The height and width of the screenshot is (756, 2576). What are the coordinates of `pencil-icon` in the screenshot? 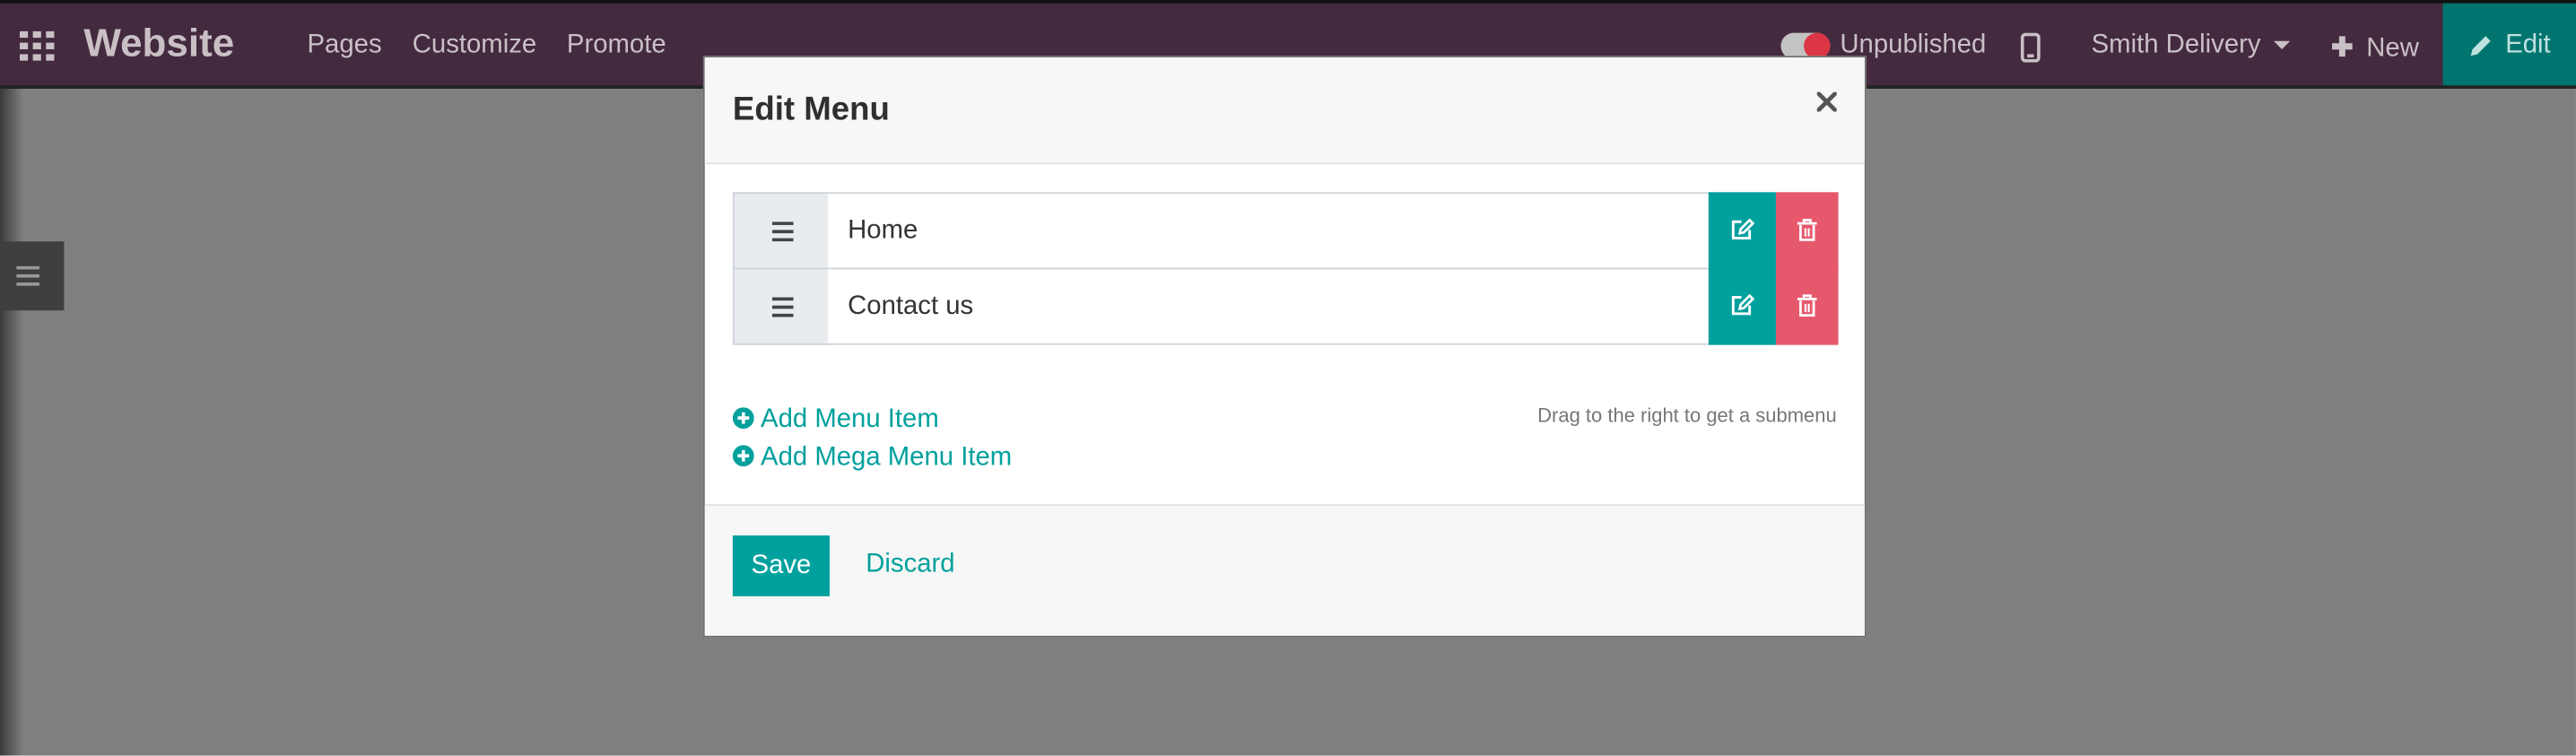 It's located at (2480, 46).